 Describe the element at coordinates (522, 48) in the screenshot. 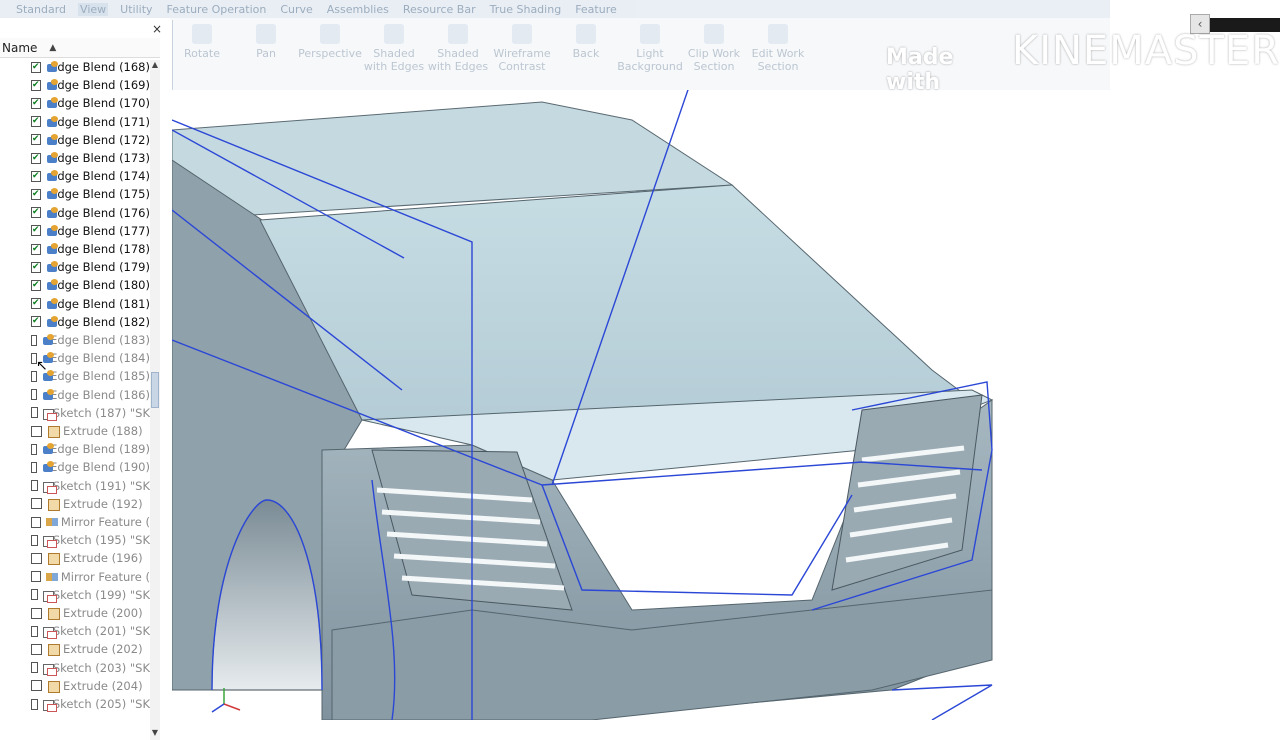

I see `wireframe-contrast-button: Wireframe Contrast` at that location.